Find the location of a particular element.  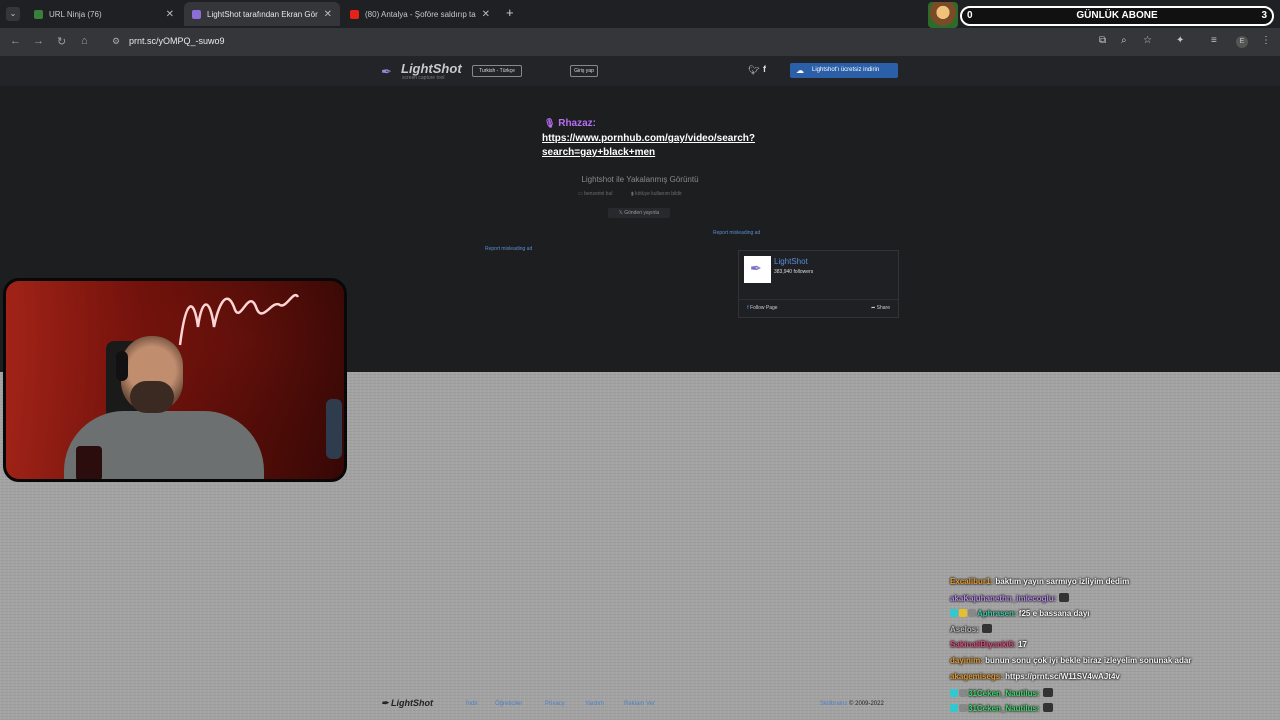

lightshot-fb-logo-icon: ✒ is located at coordinates (757, 269).